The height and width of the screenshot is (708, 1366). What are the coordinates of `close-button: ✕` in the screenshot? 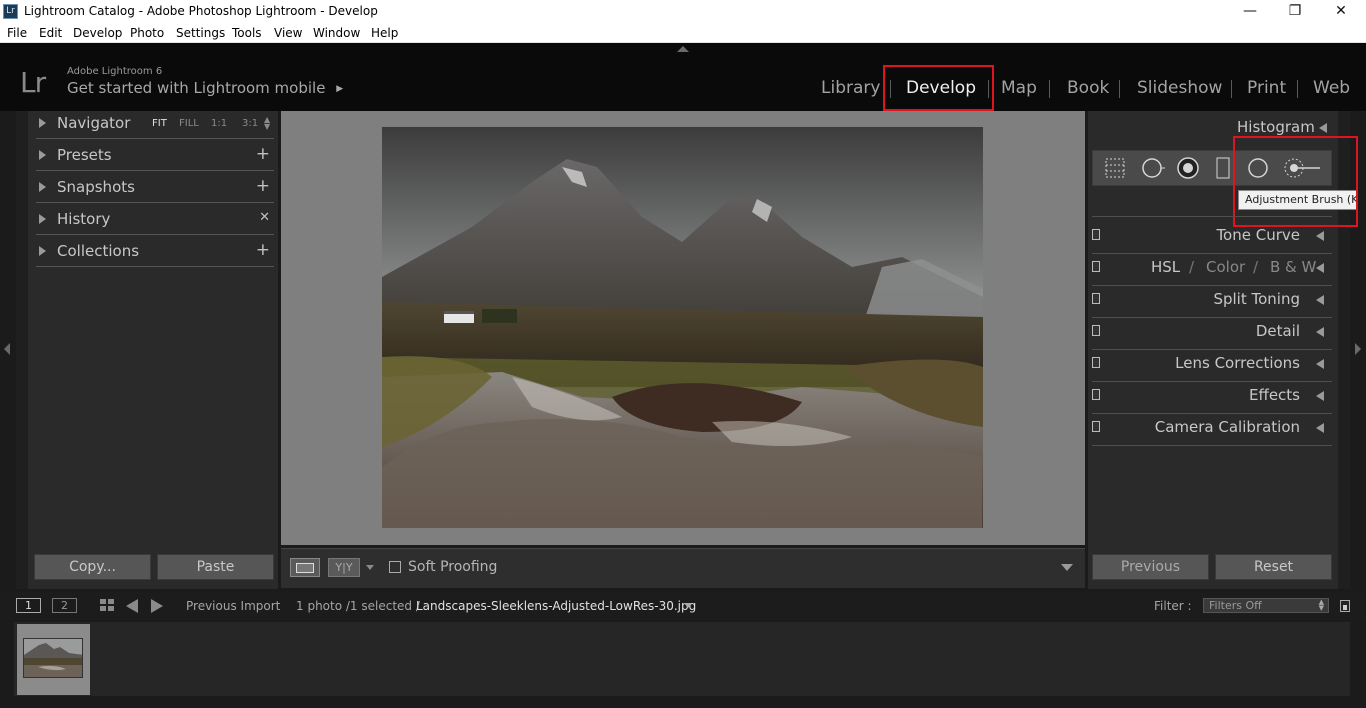 It's located at (1341, 11).